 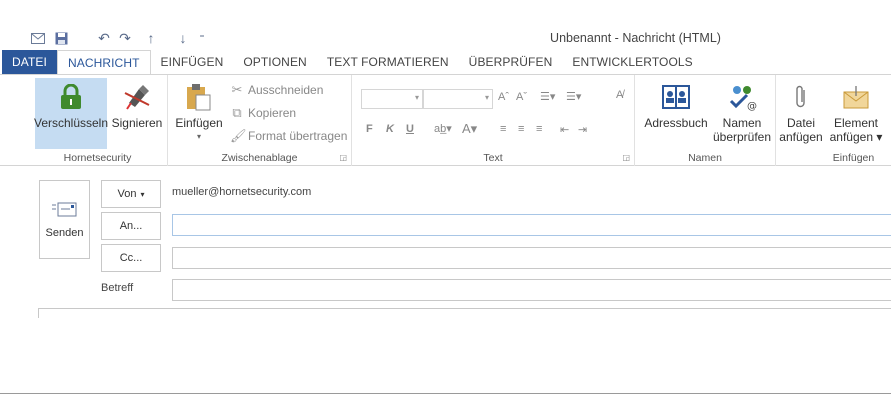 What do you see at coordinates (632, 62) in the screenshot?
I see `tab-entwicklertools: ENTWICKLERTOOLS` at bounding box center [632, 62].